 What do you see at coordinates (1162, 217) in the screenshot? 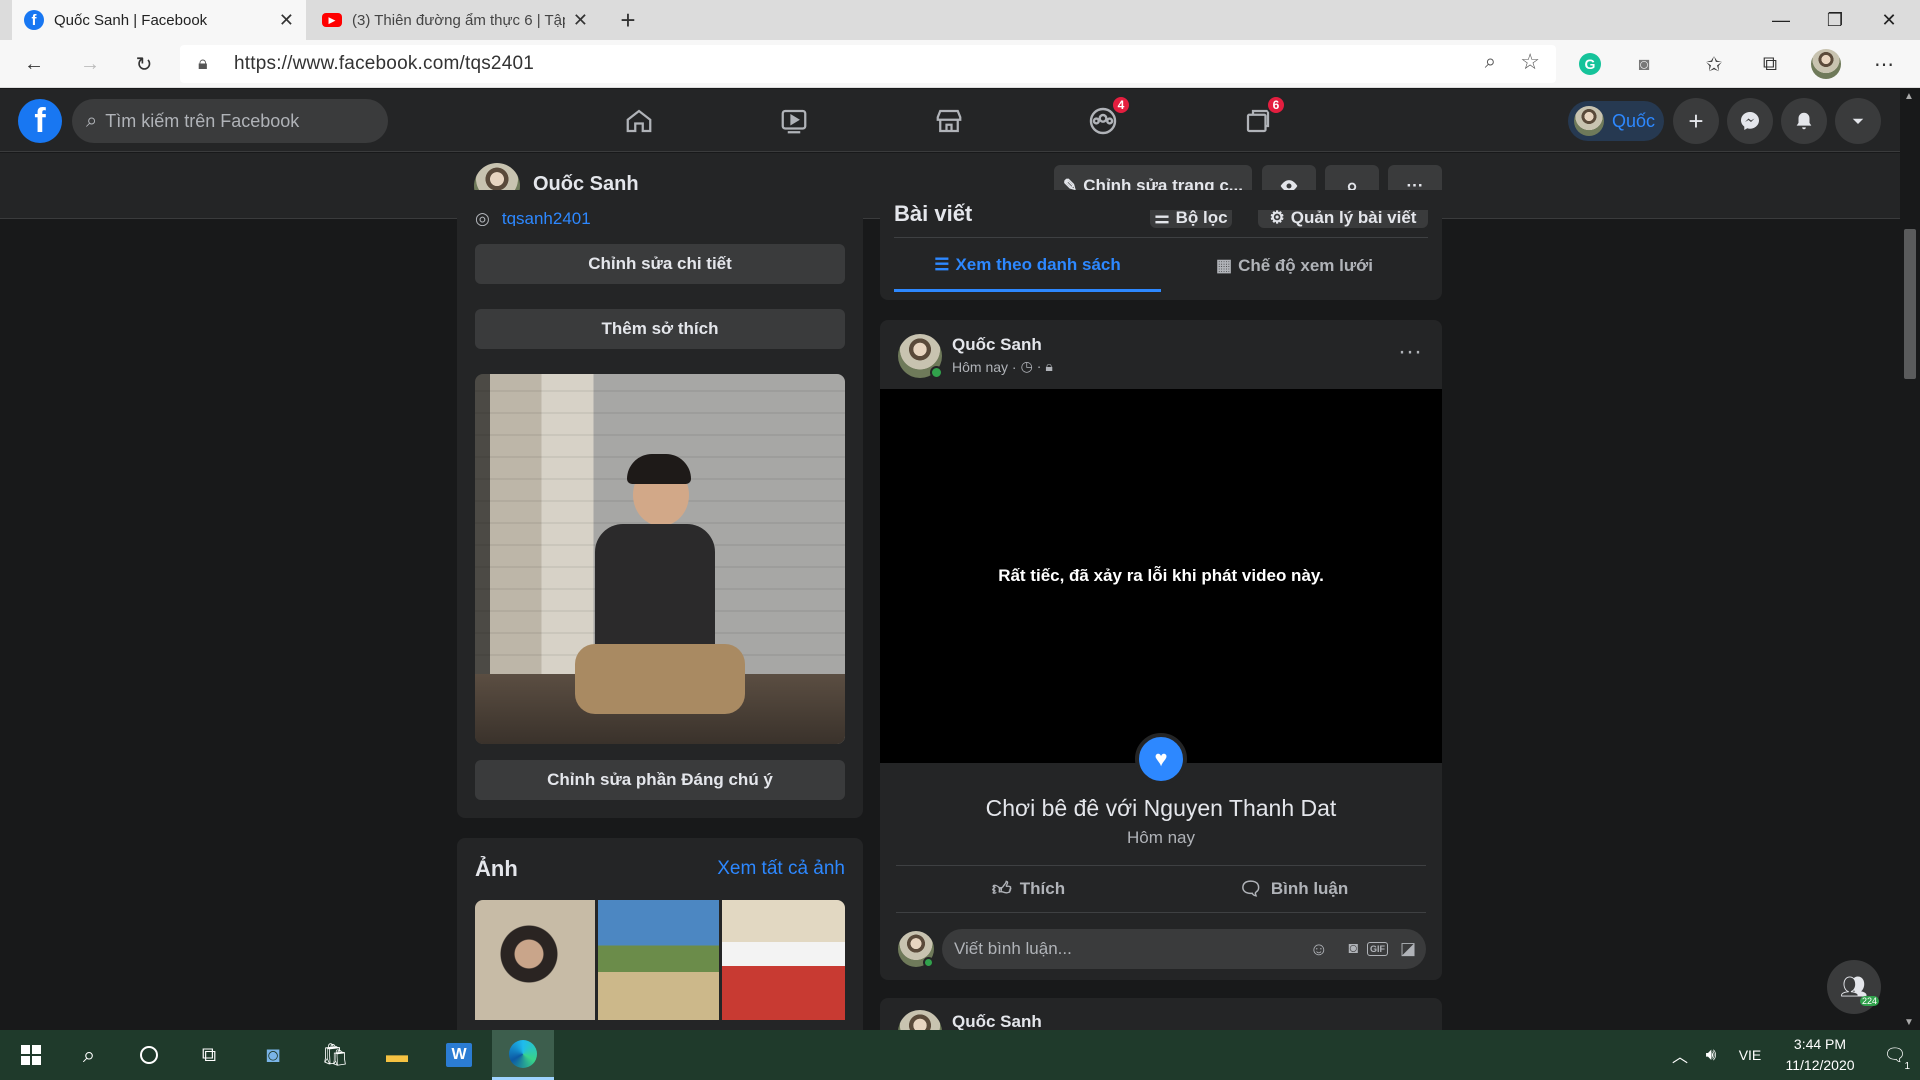
I see `filter-icon: ⚌` at bounding box center [1162, 217].